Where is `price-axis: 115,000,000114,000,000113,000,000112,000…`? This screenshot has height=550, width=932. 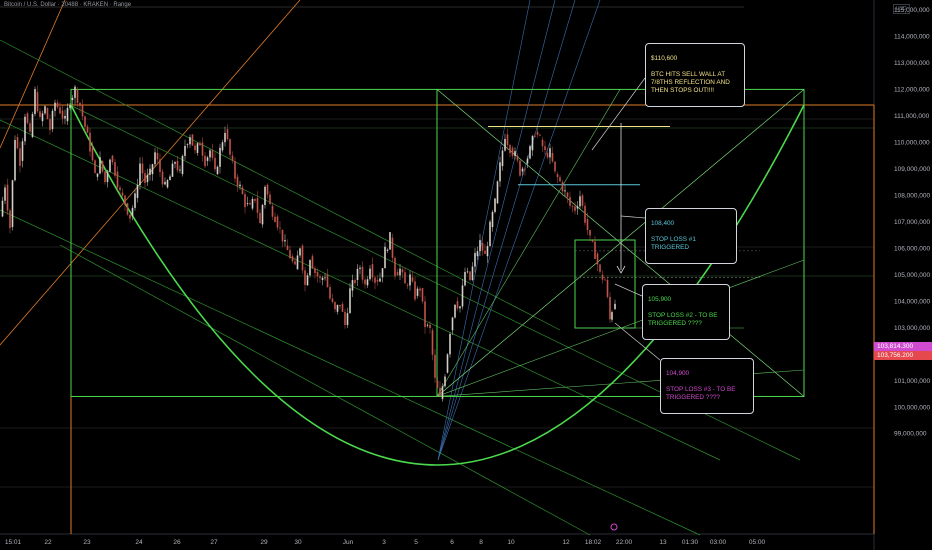 price-axis: 115,000,000114,000,000113,000,000112,000… is located at coordinates (912, 222).